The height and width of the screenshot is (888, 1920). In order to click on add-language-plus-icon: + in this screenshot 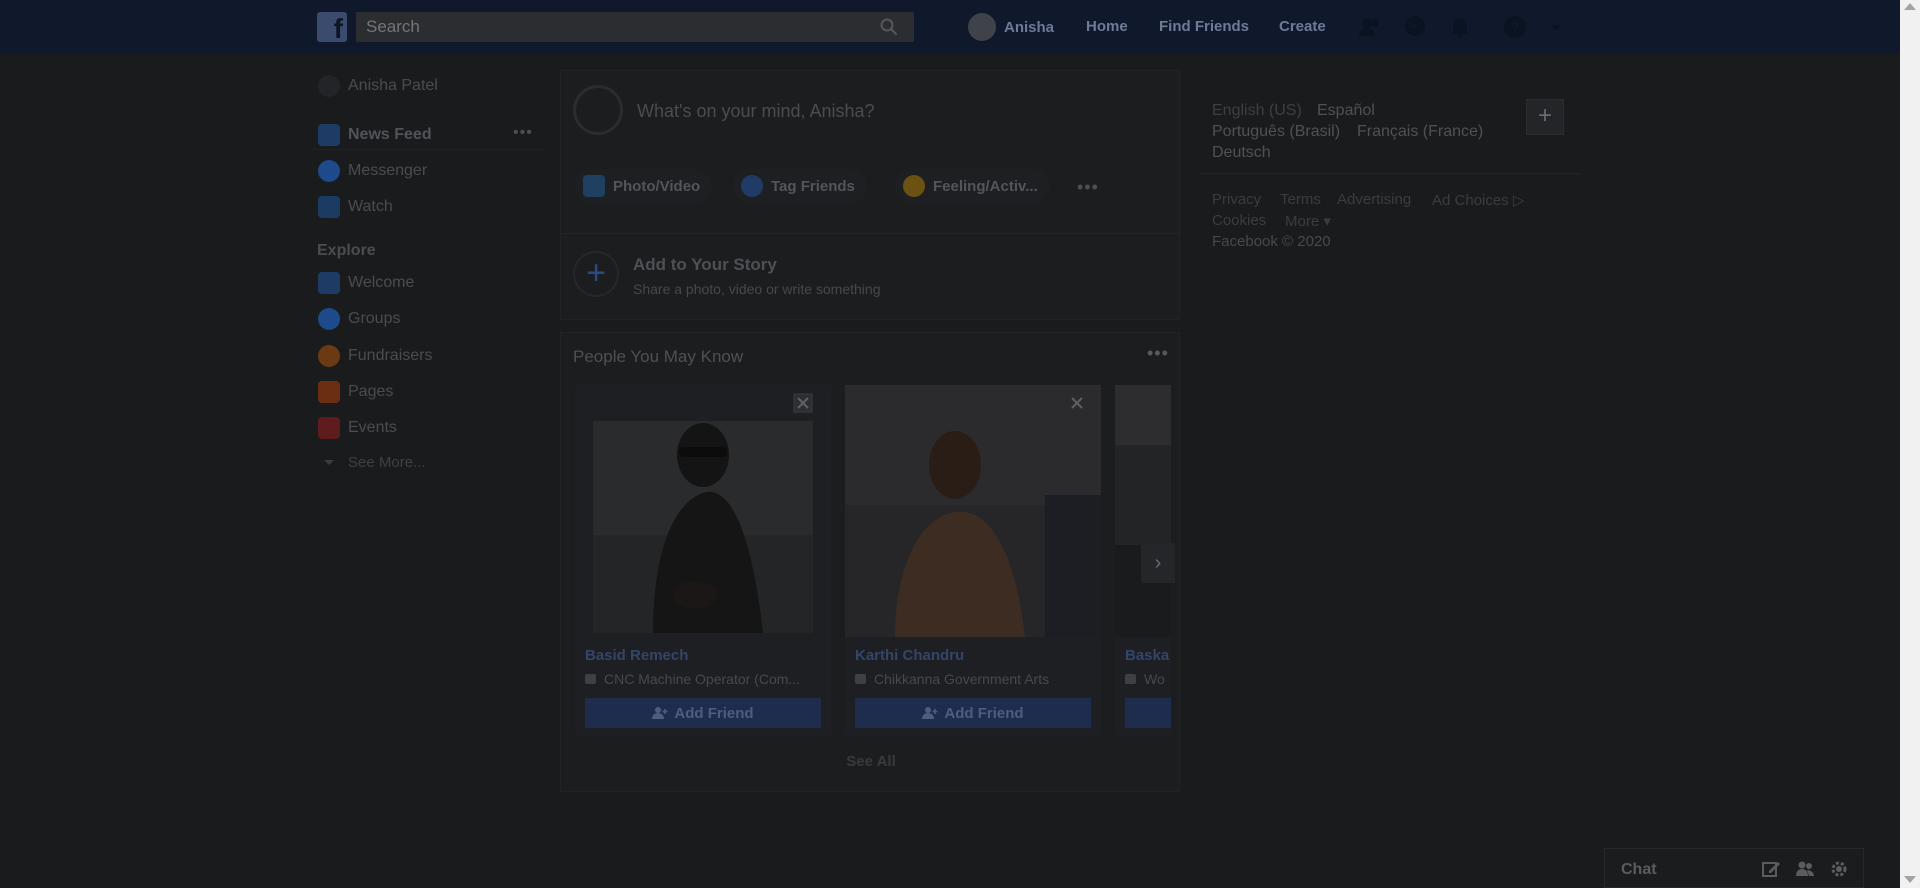, I will do `click(1545, 117)`.